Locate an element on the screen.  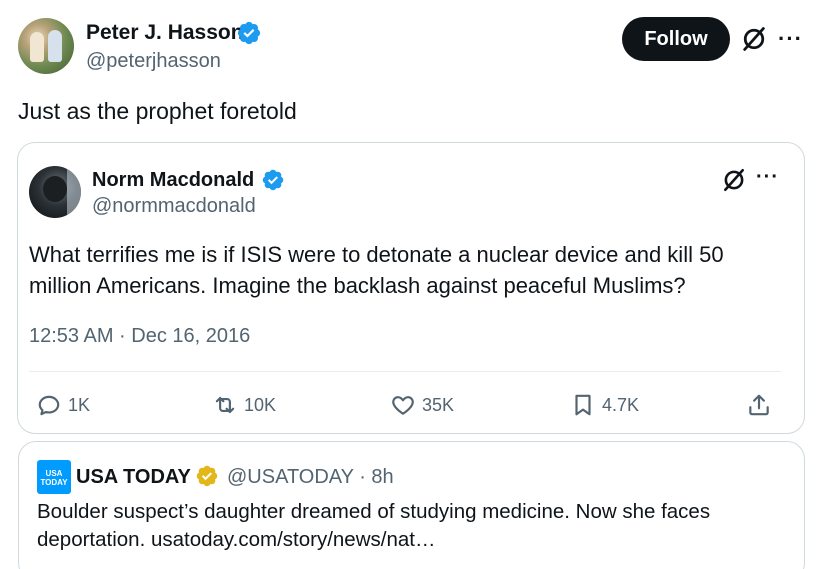
like-button: 35K is located at coordinates (422, 405).